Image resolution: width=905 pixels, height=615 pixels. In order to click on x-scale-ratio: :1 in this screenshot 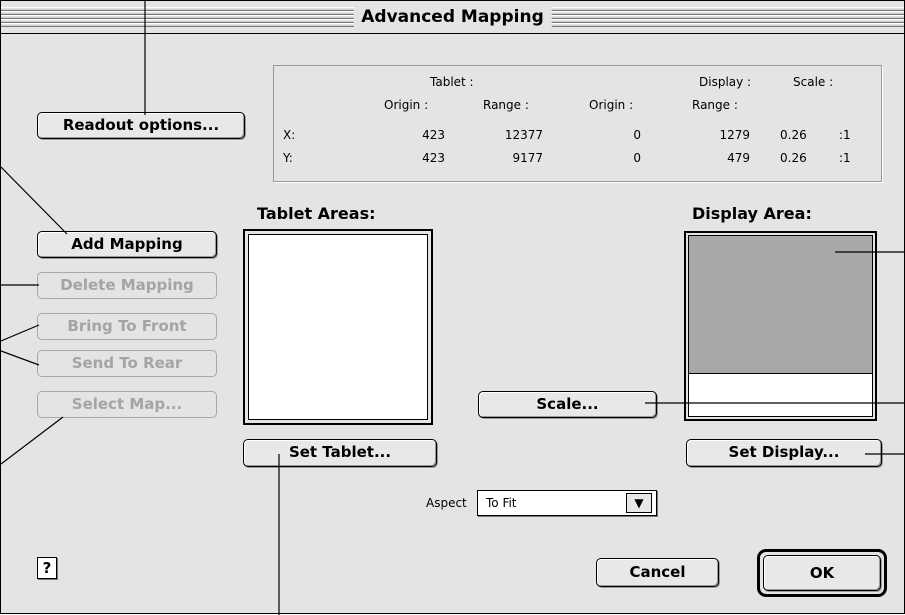, I will do `click(845, 135)`.